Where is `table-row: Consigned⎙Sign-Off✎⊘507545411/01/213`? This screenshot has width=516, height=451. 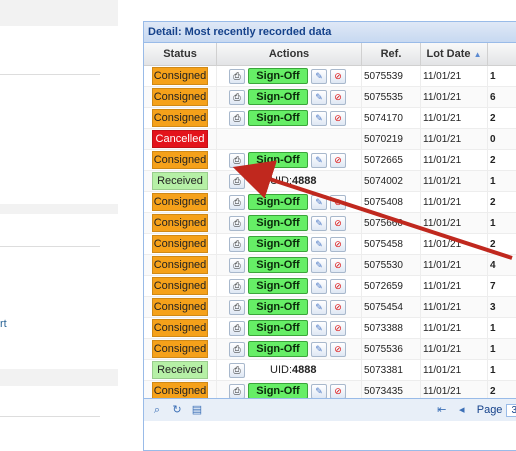 table-row: Consigned⎙Sign-Off✎⊘507545411/01/213 is located at coordinates (330, 307).